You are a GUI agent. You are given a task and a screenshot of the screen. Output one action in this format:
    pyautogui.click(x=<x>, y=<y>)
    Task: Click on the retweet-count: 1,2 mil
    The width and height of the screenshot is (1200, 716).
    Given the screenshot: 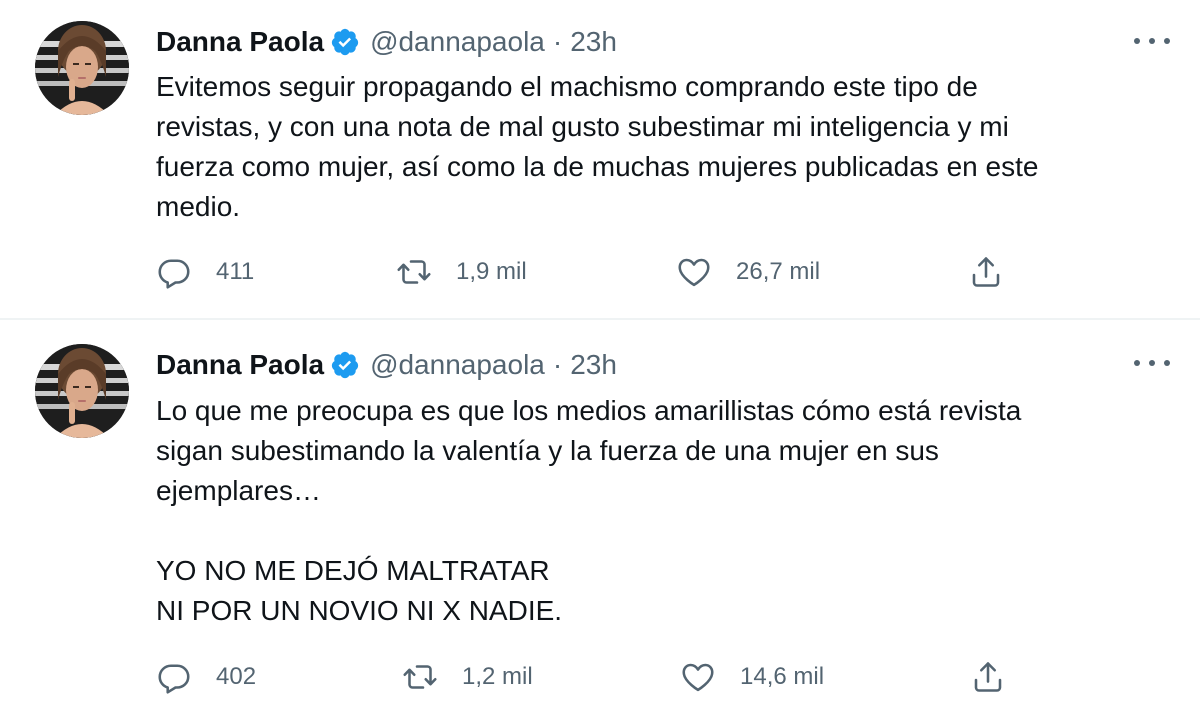 What is the action you would take?
    pyautogui.click(x=497, y=676)
    